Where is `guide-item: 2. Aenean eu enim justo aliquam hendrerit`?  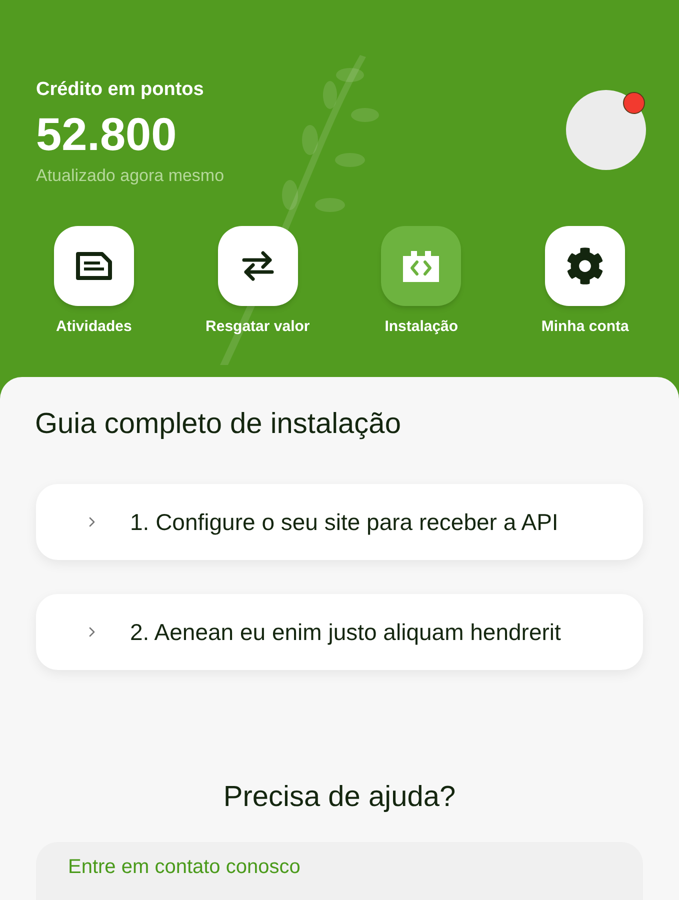 guide-item: 2. Aenean eu enim justo aliquam hendrerit is located at coordinates (339, 632).